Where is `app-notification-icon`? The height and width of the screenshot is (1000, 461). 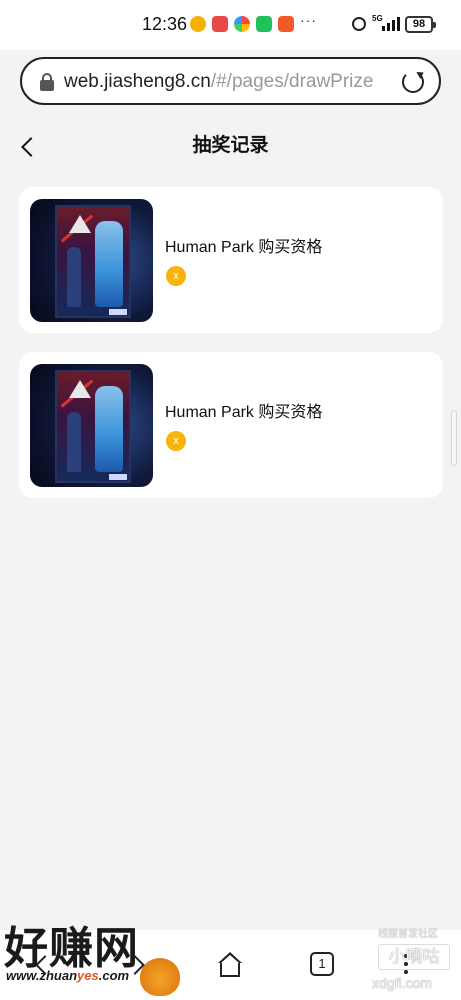
app-notification-icon is located at coordinates (220, 24).